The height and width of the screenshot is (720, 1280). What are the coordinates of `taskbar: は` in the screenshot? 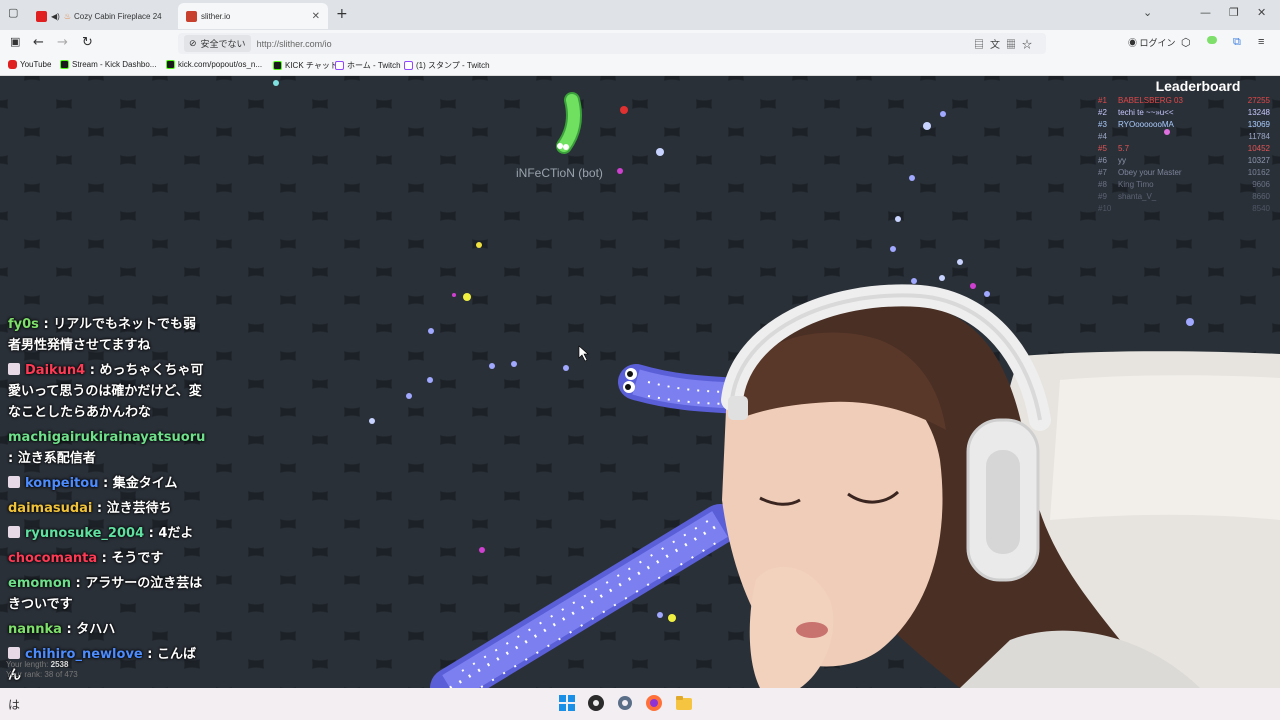 It's located at (640, 704).